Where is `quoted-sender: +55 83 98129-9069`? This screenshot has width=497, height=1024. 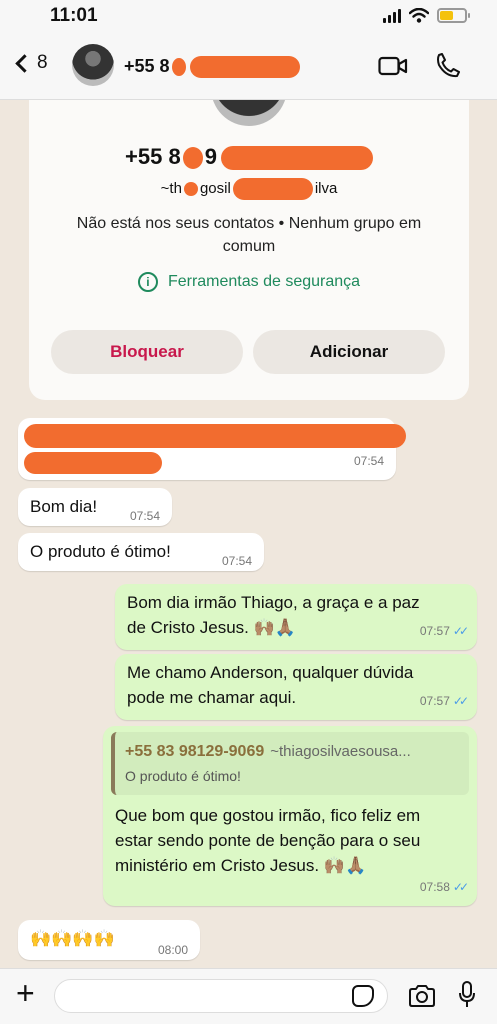
quoted-sender: +55 83 98129-9069 is located at coordinates (195, 751).